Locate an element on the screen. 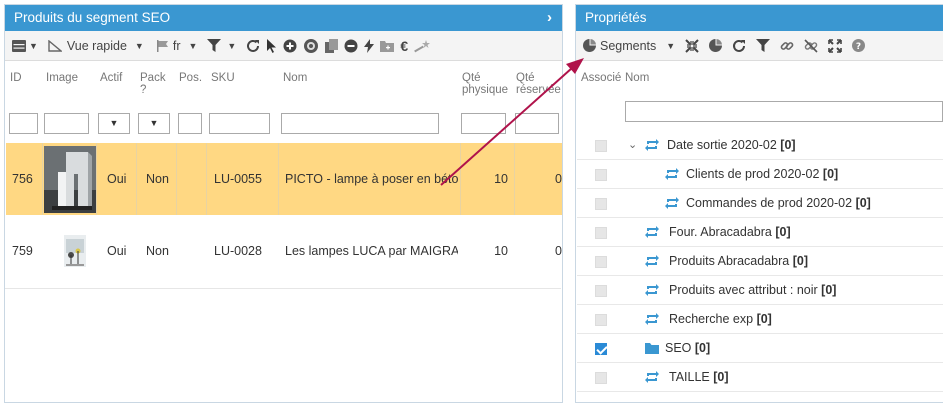  help-button: ? is located at coordinates (858, 46).